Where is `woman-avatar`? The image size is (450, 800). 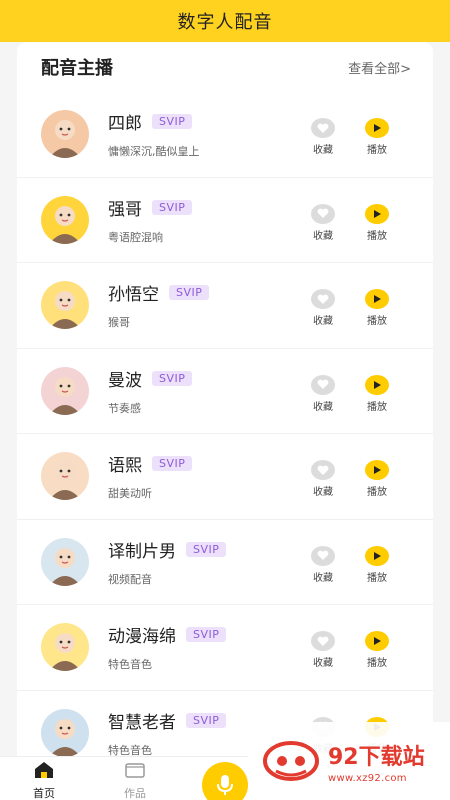 woman-avatar is located at coordinates (65, 476).